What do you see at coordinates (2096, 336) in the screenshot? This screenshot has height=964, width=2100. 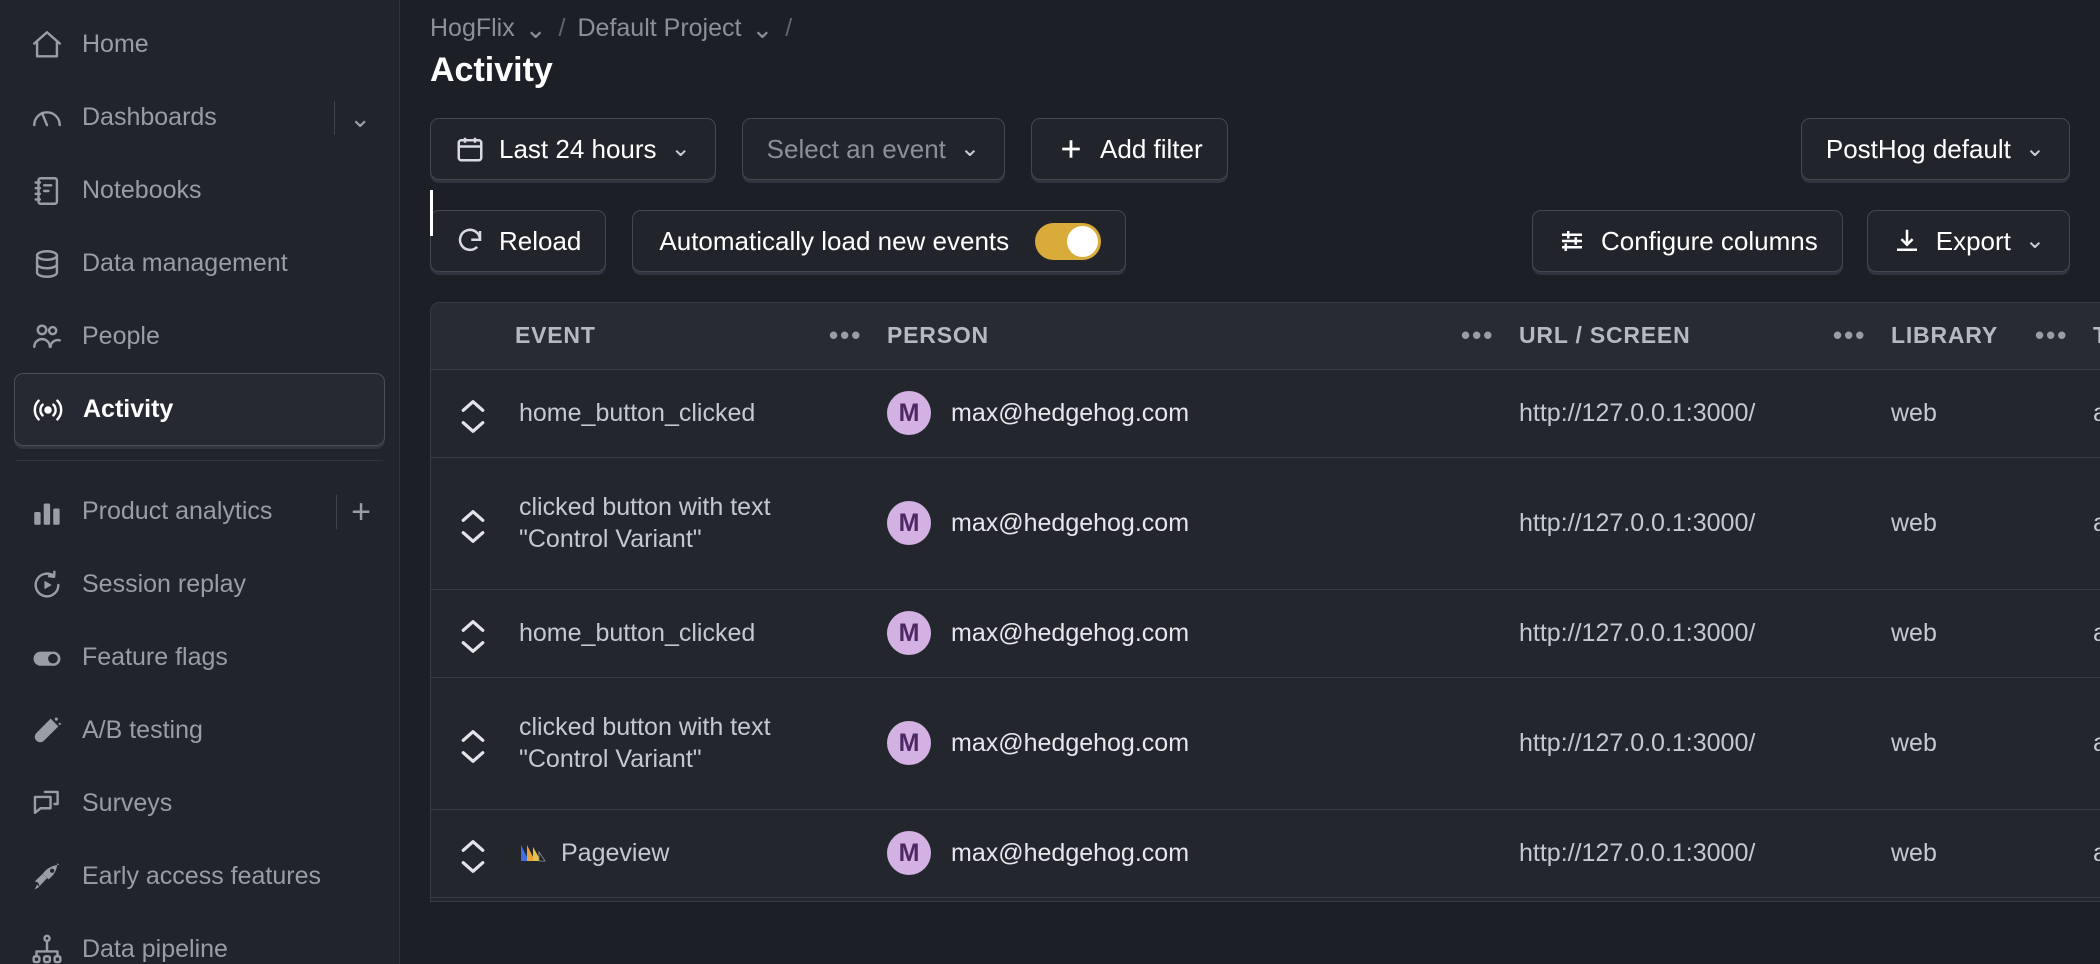 I see `column-header-timestamp: TIMI` at bounding box center [2096, 336].